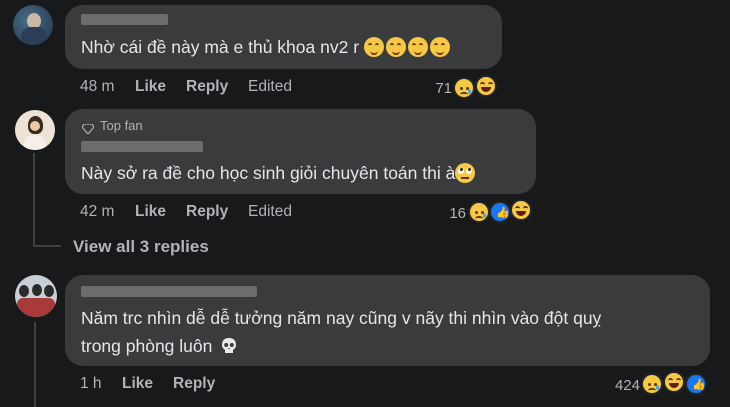 This screenshot has height=407, width=730. I want to click on reaction-count: 16, so click(448, 213).